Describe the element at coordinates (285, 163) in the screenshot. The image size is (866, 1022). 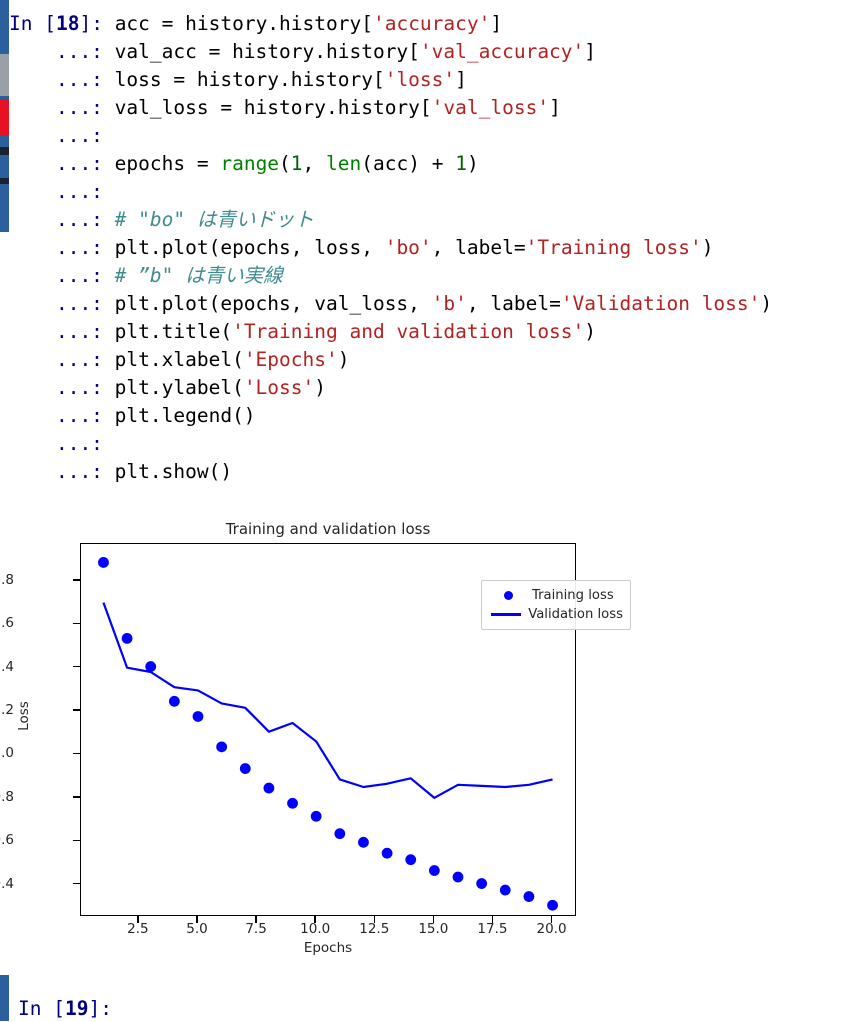
I see `code-token-plain: (` at that location.